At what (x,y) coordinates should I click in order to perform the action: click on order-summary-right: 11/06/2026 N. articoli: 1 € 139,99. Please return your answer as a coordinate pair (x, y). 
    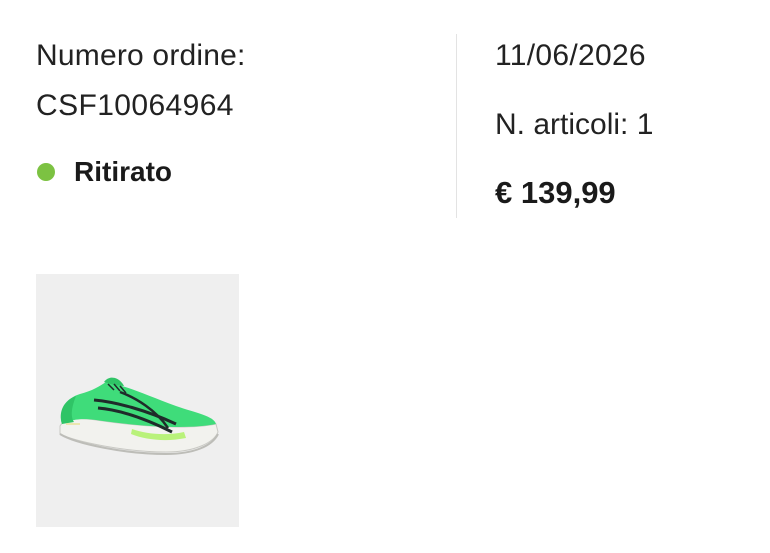
    Looking at the image, I should click on (574, 124).